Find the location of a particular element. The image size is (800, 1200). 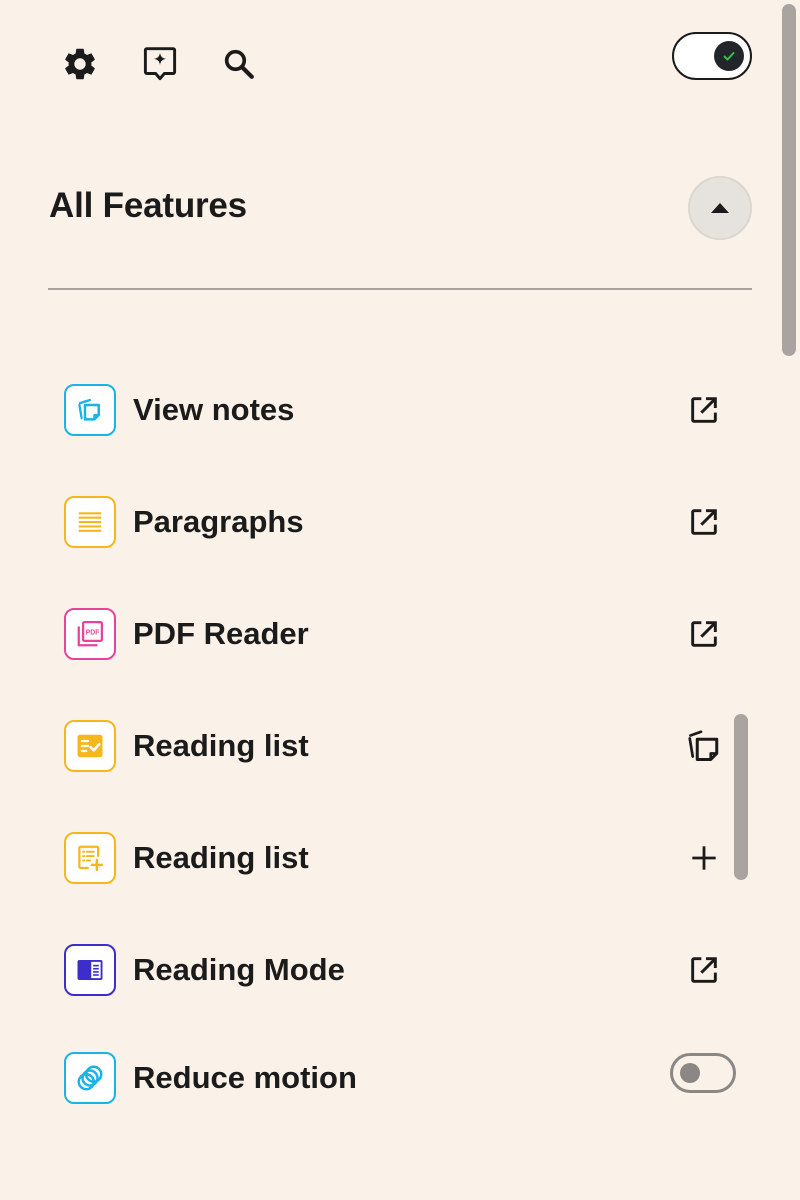

check-icon is located at coordinates (729, 56).